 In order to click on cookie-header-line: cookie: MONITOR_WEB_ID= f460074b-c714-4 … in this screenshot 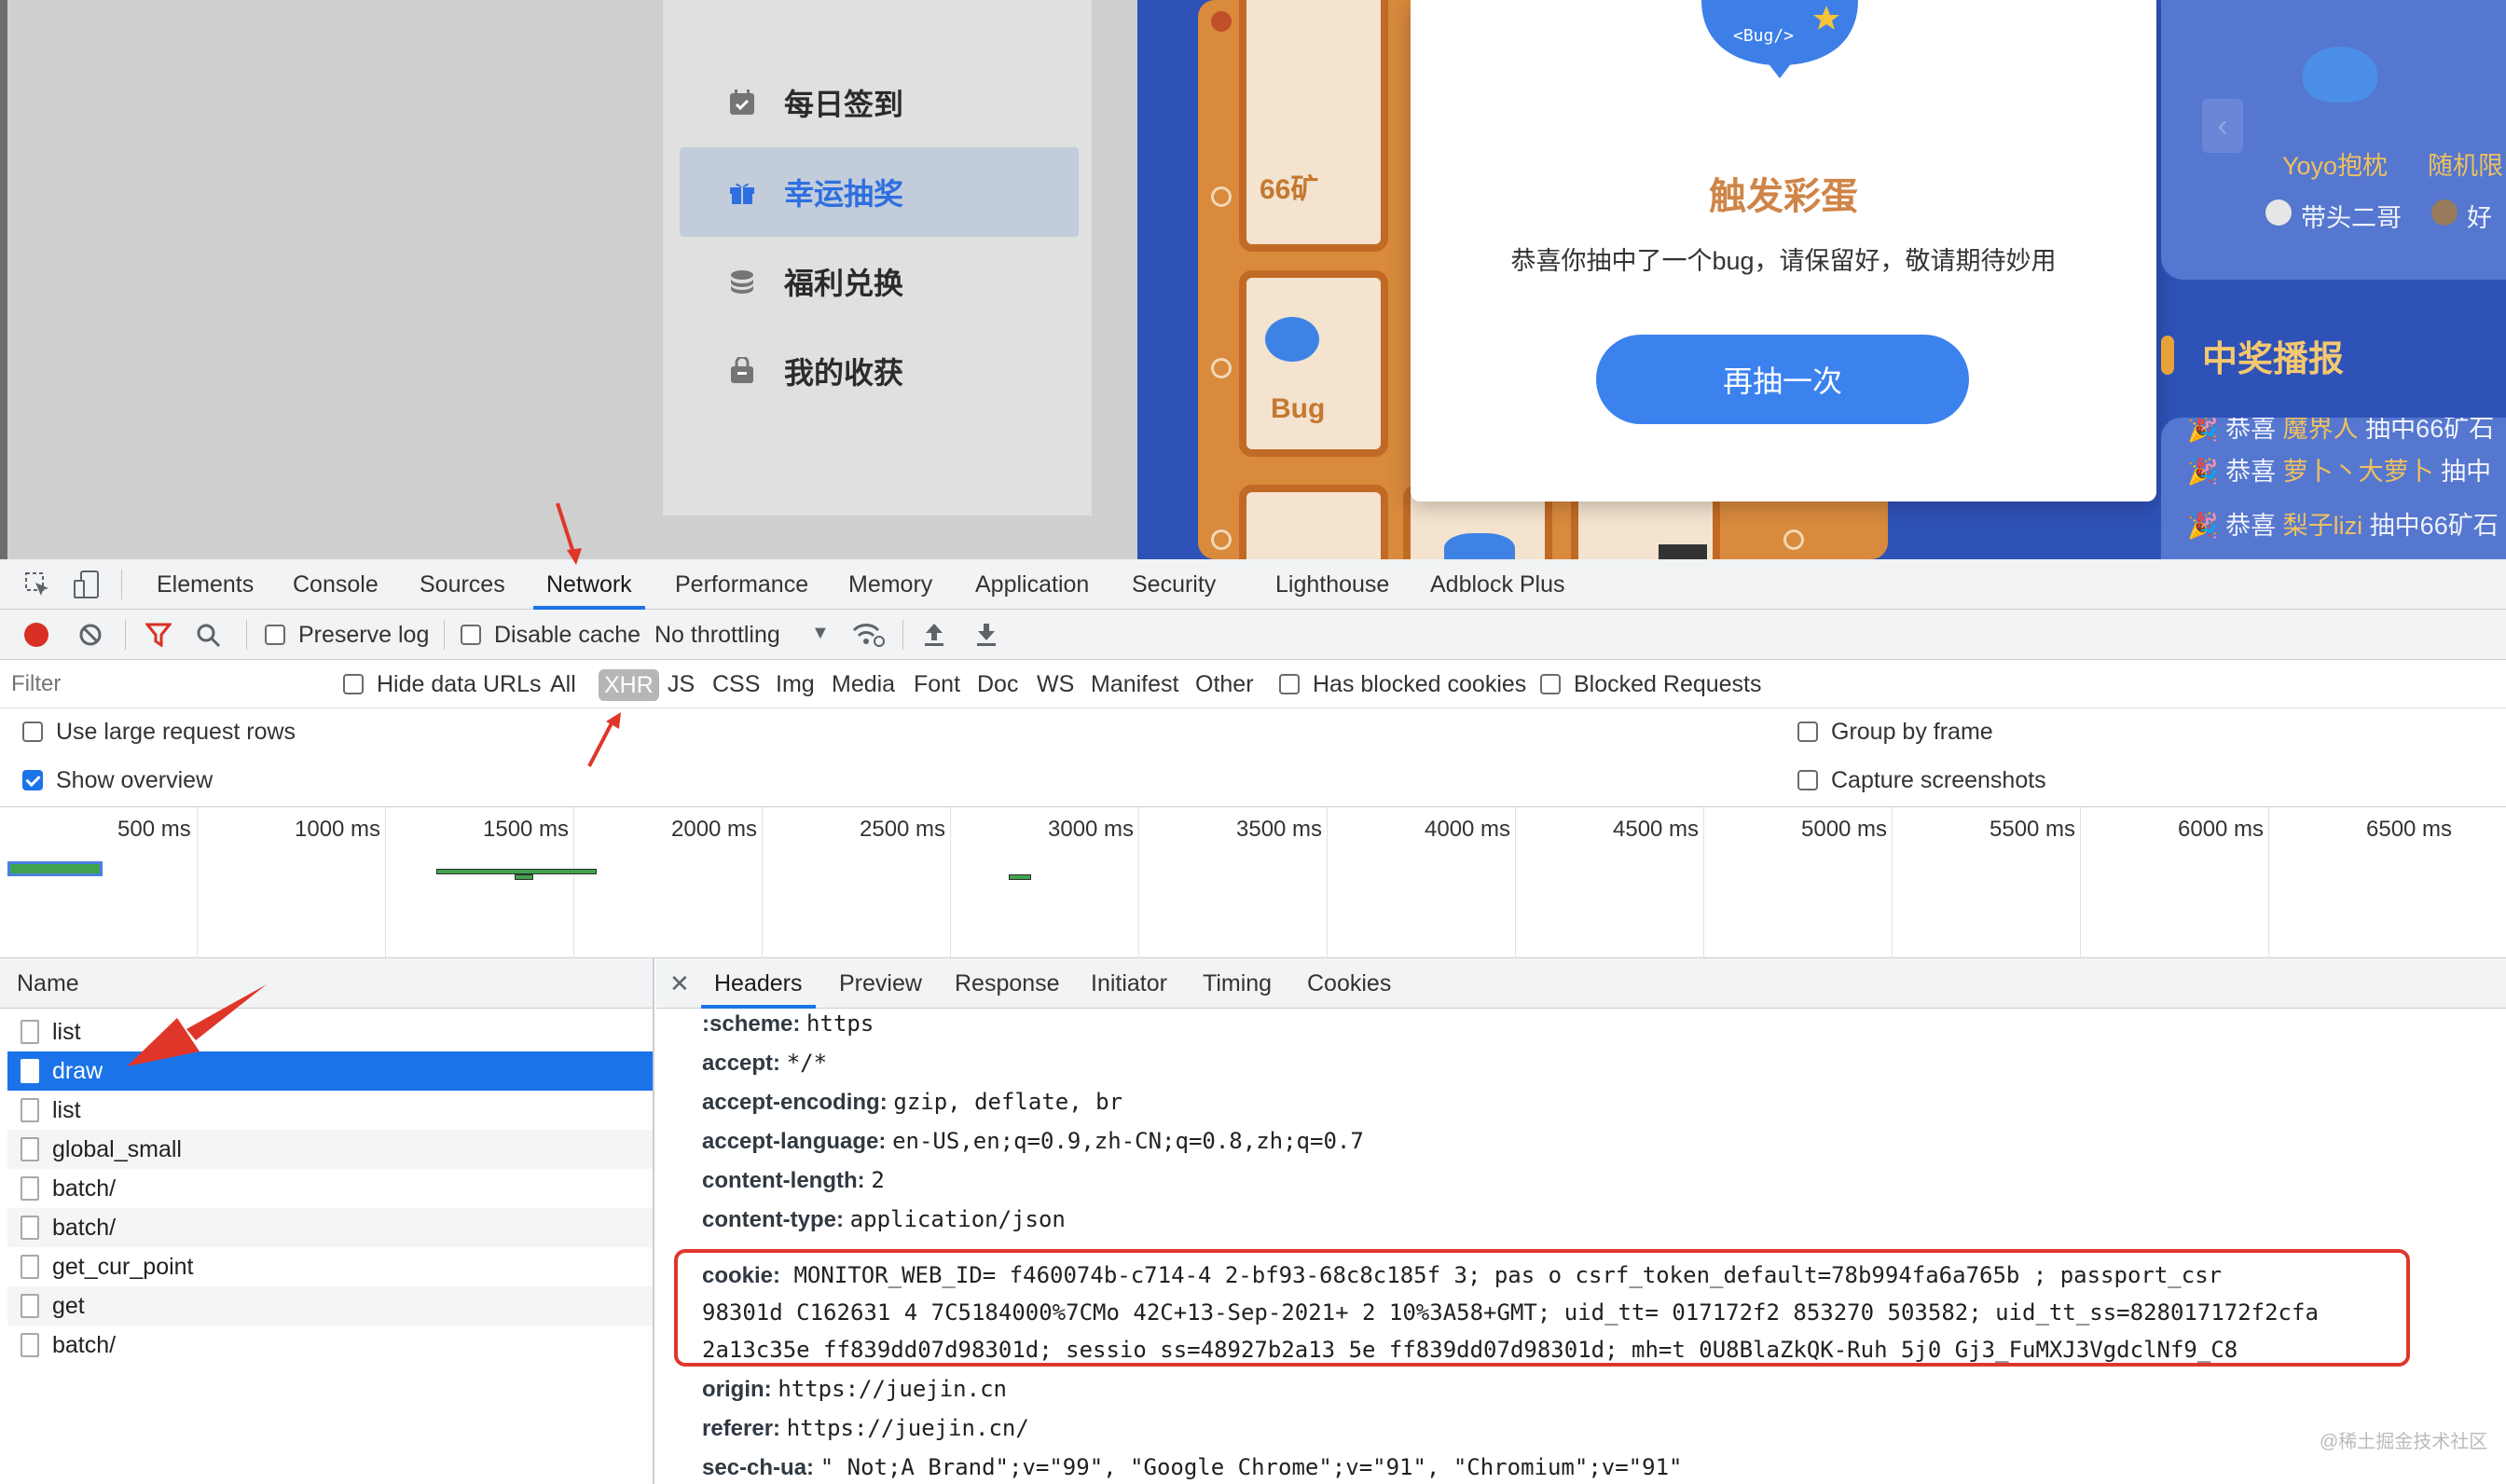, I will do `click(1462, 1275)`.